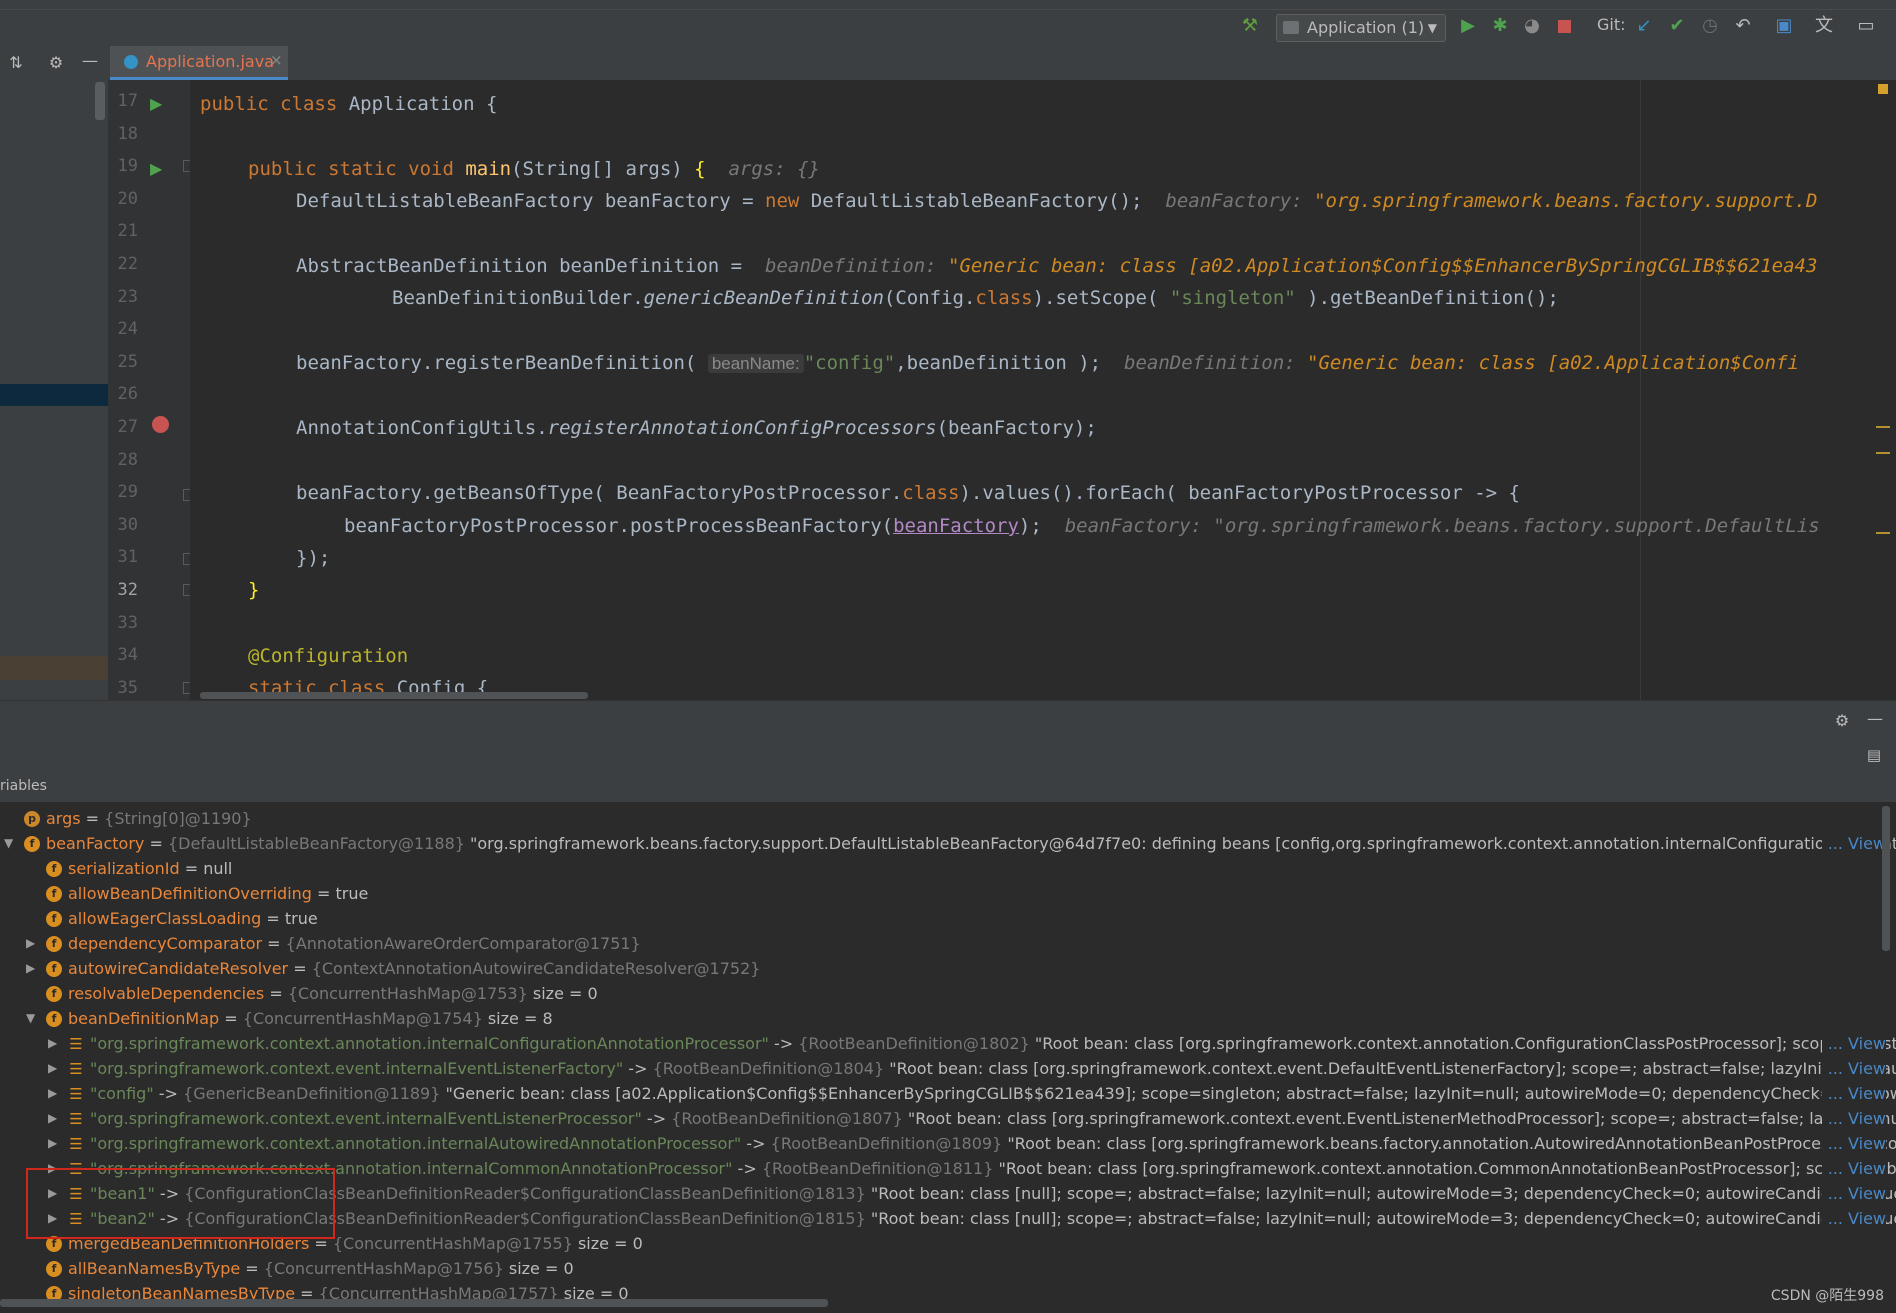  What do you see at coordinates (948, 868) in the screenshot?
I see `variable-row: f serializationId = null` at bounding box center [948, 868].